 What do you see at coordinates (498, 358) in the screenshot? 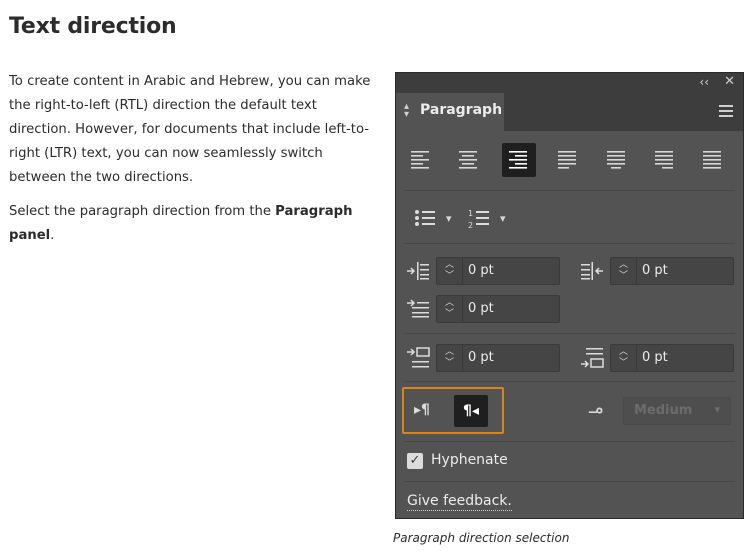
I see `space-before-field: ︿ ﹀ 0 pt` at bounding box center [498, 358].